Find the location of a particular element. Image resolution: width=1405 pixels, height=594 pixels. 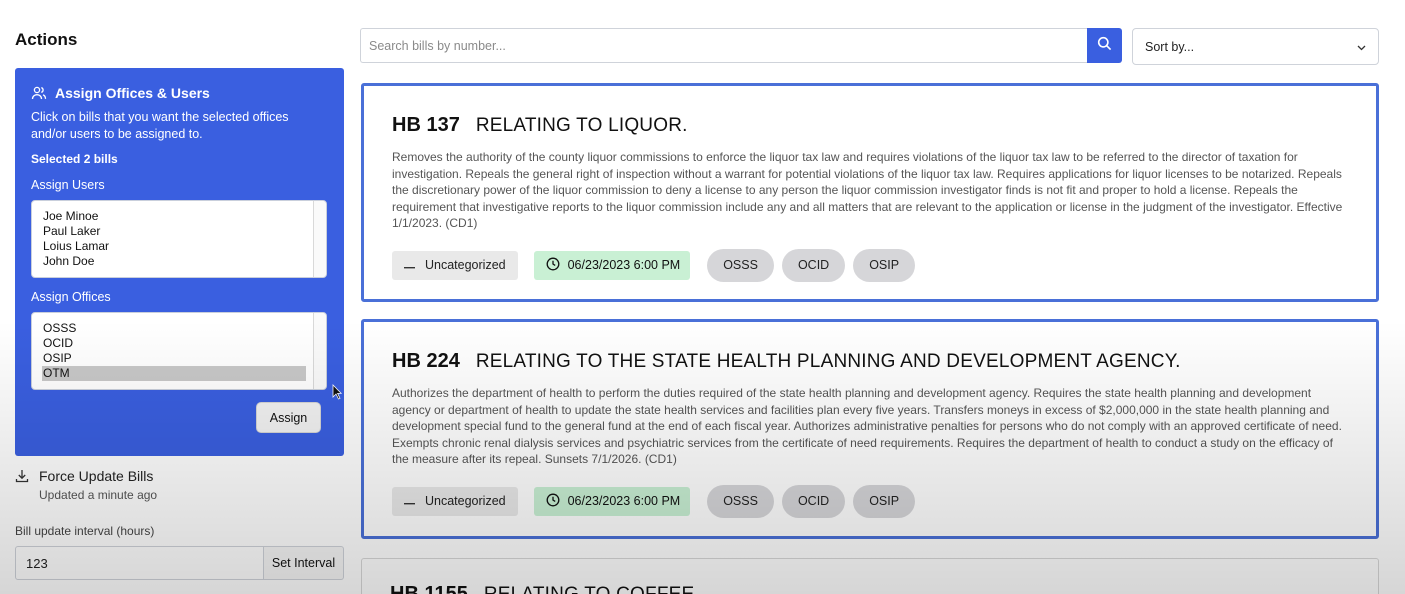

offices-listbox: OSSS OCID OSIP OTM is located at coordinates (179, 351).